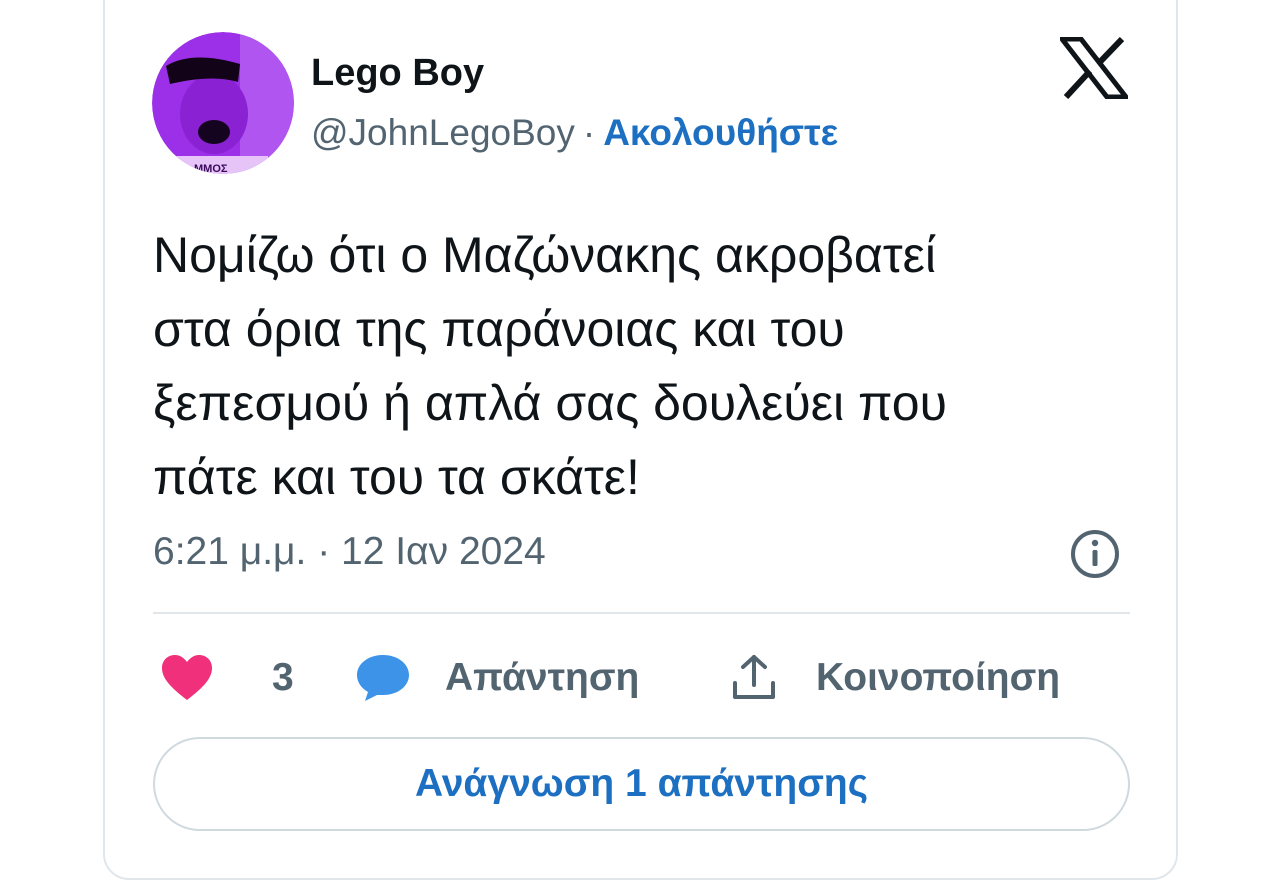 This screenshot has width=1283, height=891. What do you see at coordinates (544, 255) in the screenshot?
I see `tweet-text-line: Νομίζω ότι ο Μαζώνακης ακροβατεί` at bounding box center [544, 255].